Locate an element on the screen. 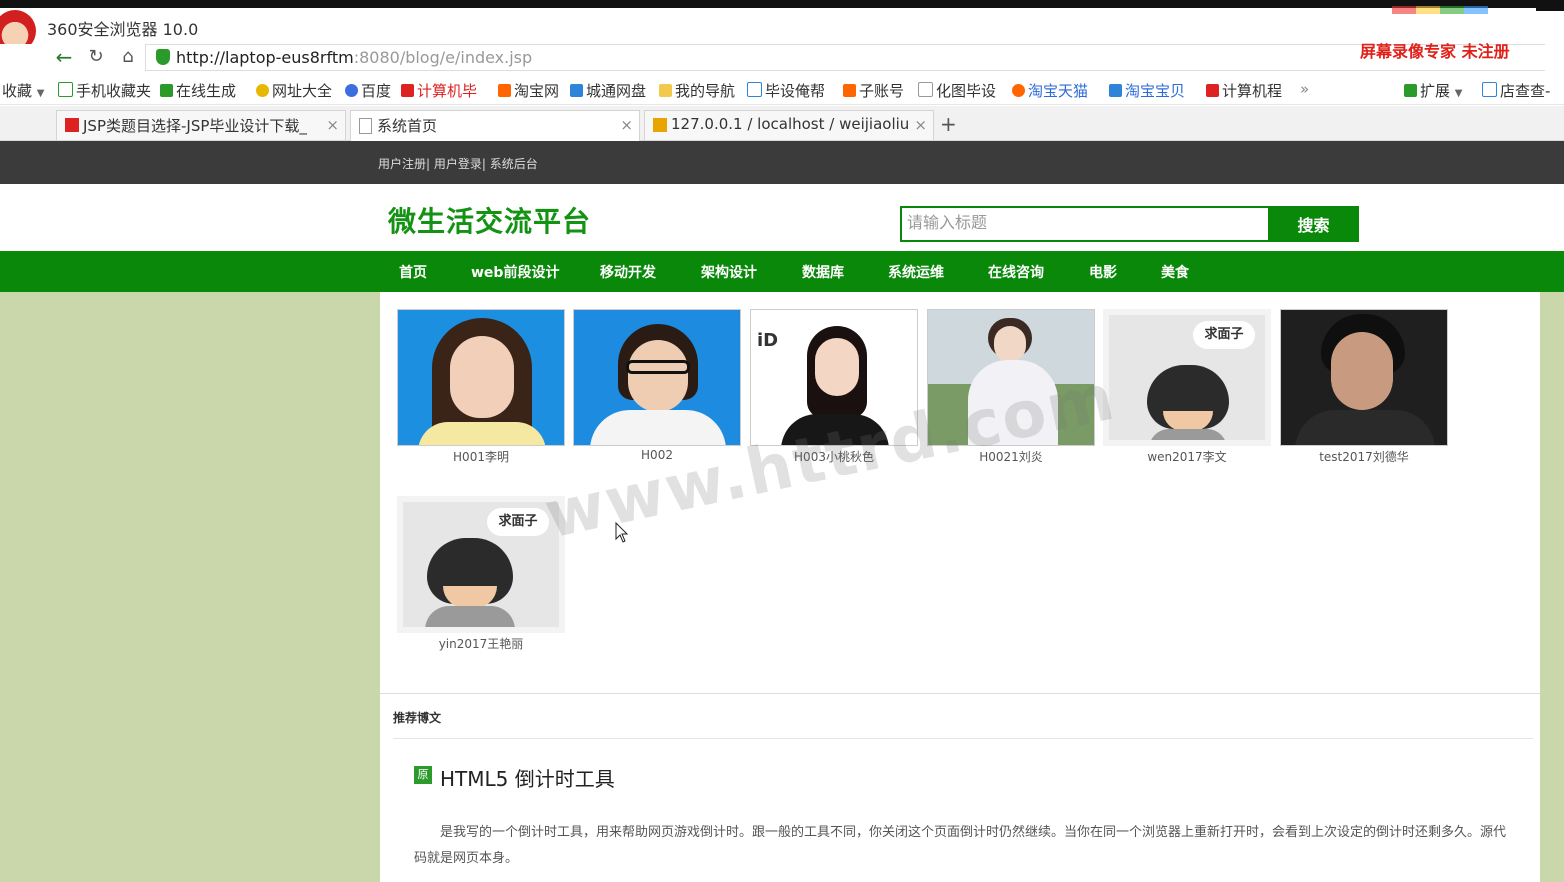 Image resolution: width=1564 pixels, height=882 pixels. site-top-bar is located at coordinates (782, 162).